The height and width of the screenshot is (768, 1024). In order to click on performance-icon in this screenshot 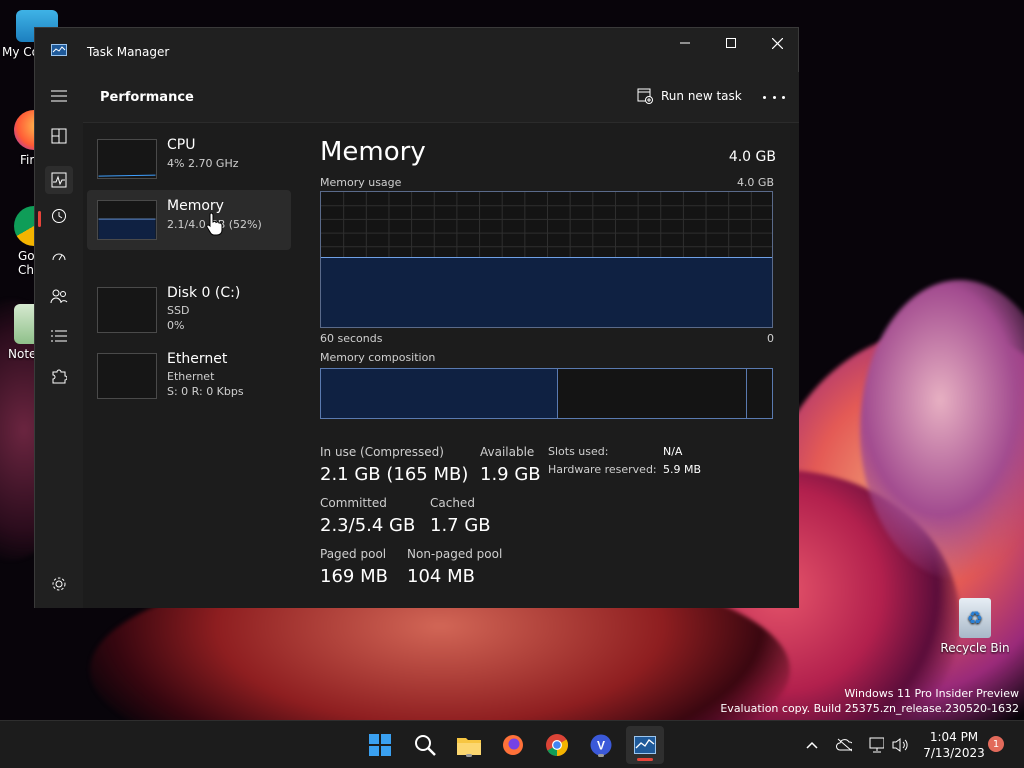, I will do `click(59, 180)`.